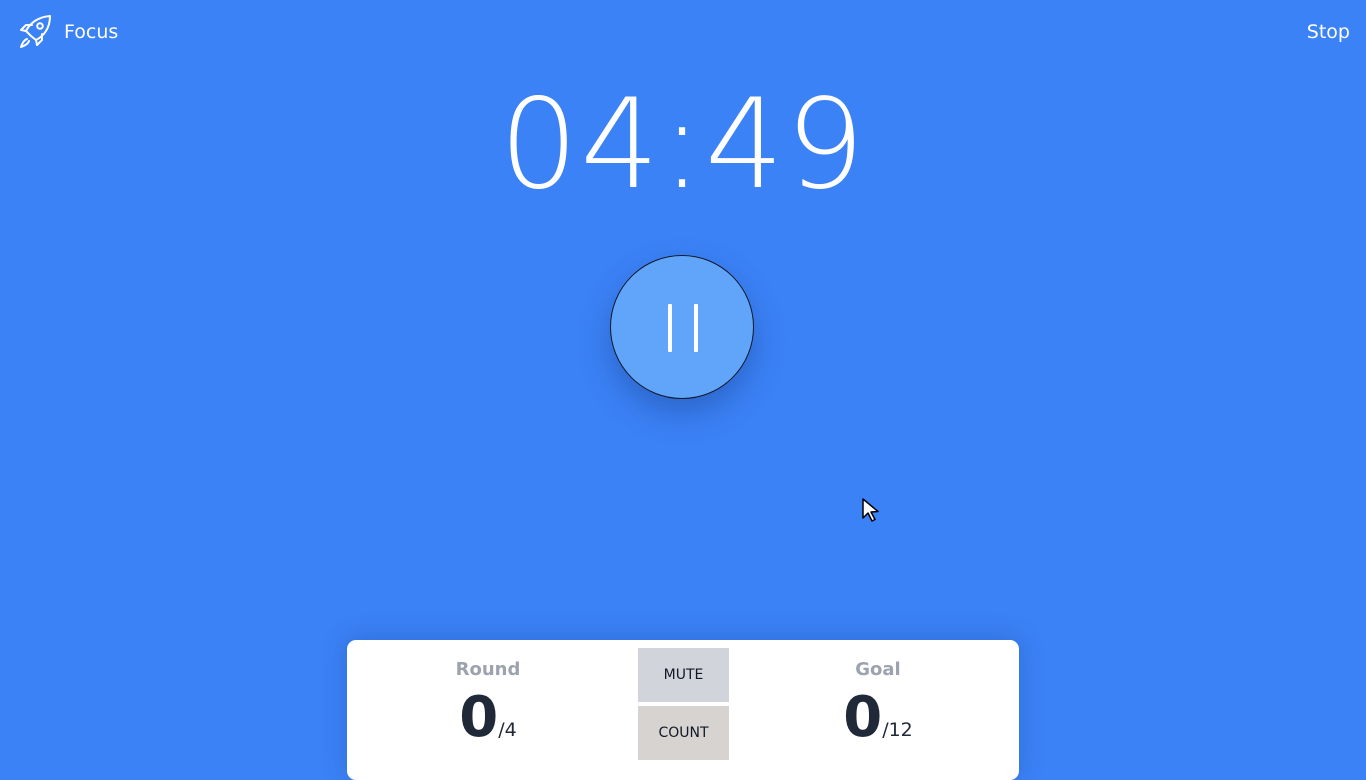 The height and width of the screenshot is (780, 1366). Describe the element at coordinates (683, 32) in the screenshot. I see `top-bar: Focus Stop` at that location.